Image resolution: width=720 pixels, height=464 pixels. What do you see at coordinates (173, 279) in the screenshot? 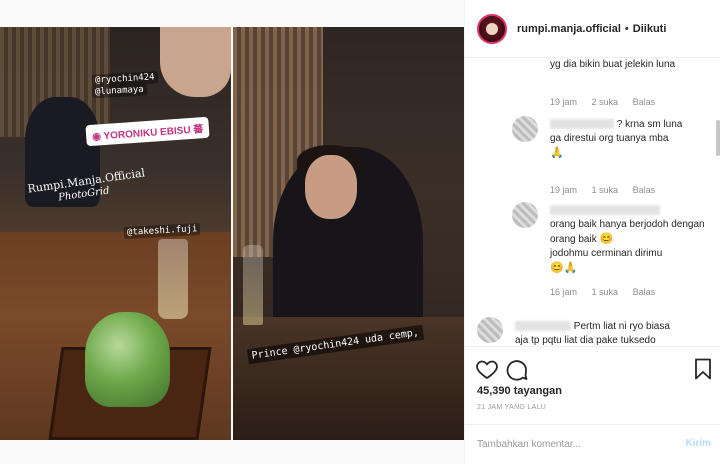
I see `drink-glass` at bounding box center [173, 279].